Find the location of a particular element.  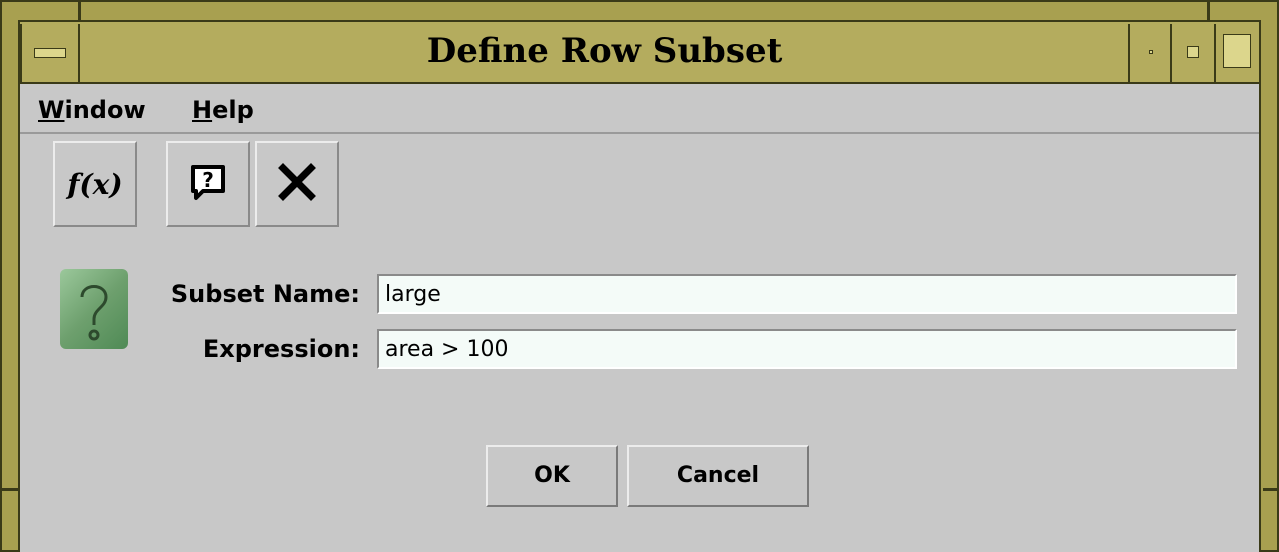

maximize-icon is located at coordinates (1237, 51).